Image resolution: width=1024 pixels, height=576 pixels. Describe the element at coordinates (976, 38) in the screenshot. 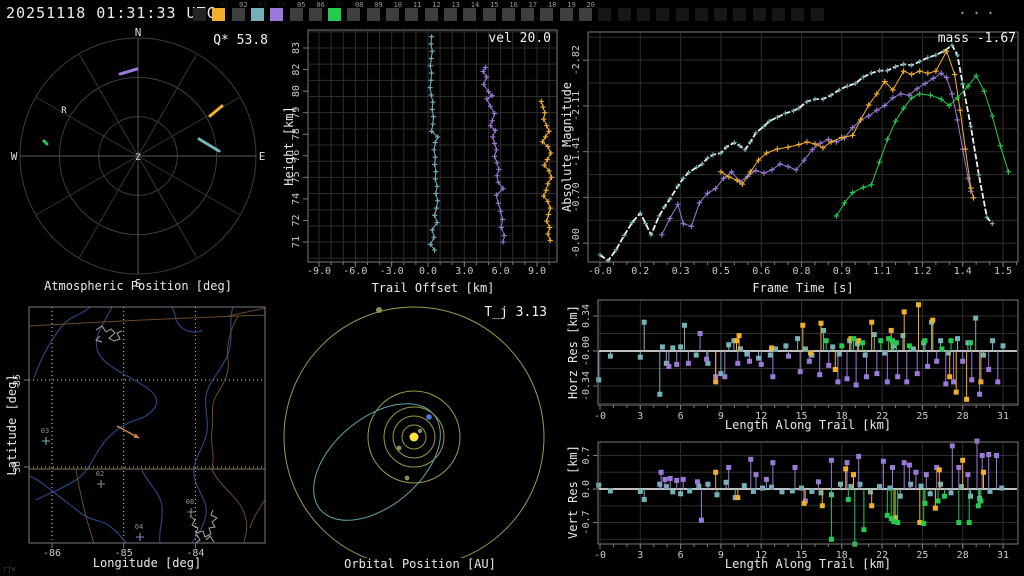

I see `mass-annotation: mass -1.67` at that location.